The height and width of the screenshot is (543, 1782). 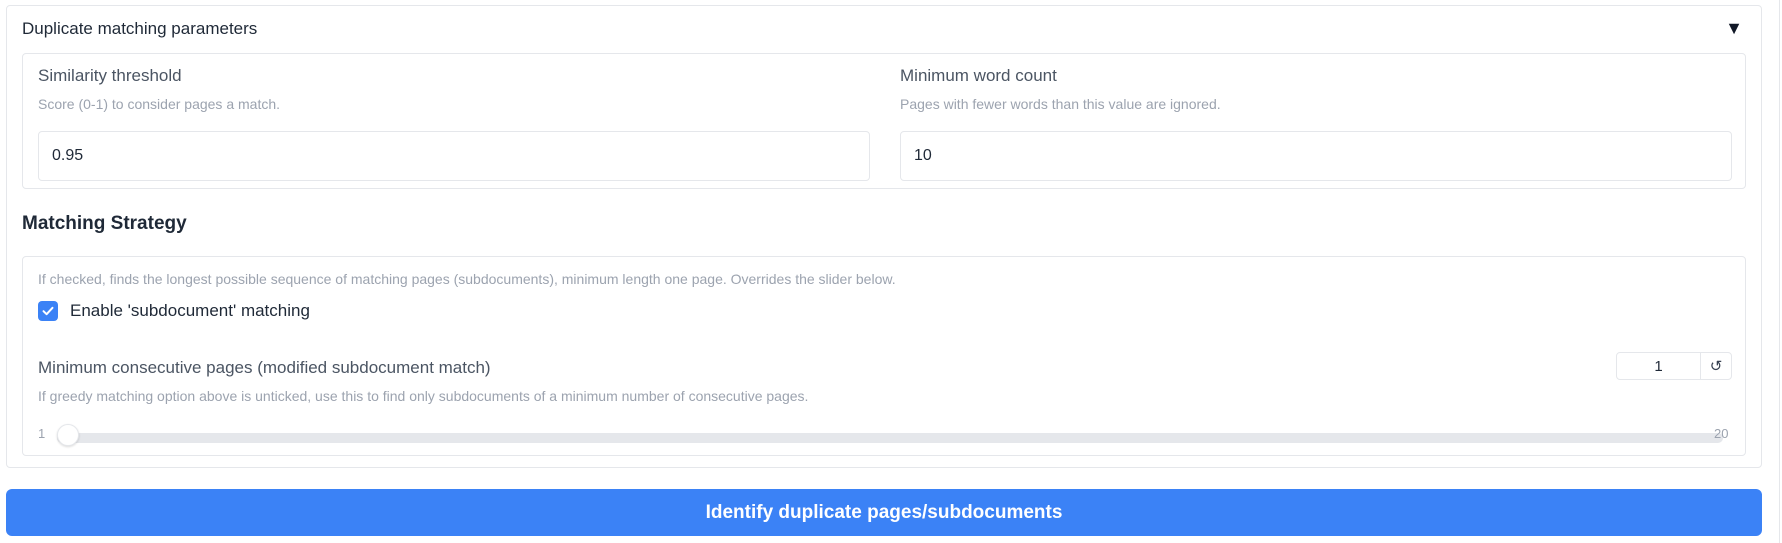 I want to click on word-count-label: Minimum word count, so click(x=978, y=75).